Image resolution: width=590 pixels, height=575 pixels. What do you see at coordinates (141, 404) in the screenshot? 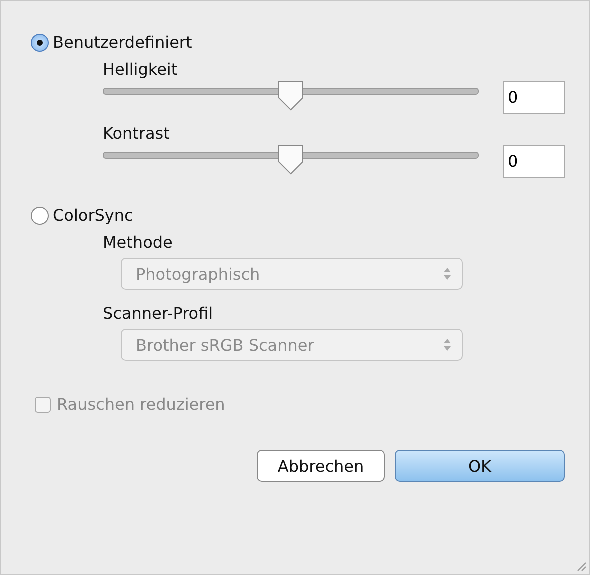
I see `checkbox-label: Rauschen reduzieren` at bounding box center [141, 404].